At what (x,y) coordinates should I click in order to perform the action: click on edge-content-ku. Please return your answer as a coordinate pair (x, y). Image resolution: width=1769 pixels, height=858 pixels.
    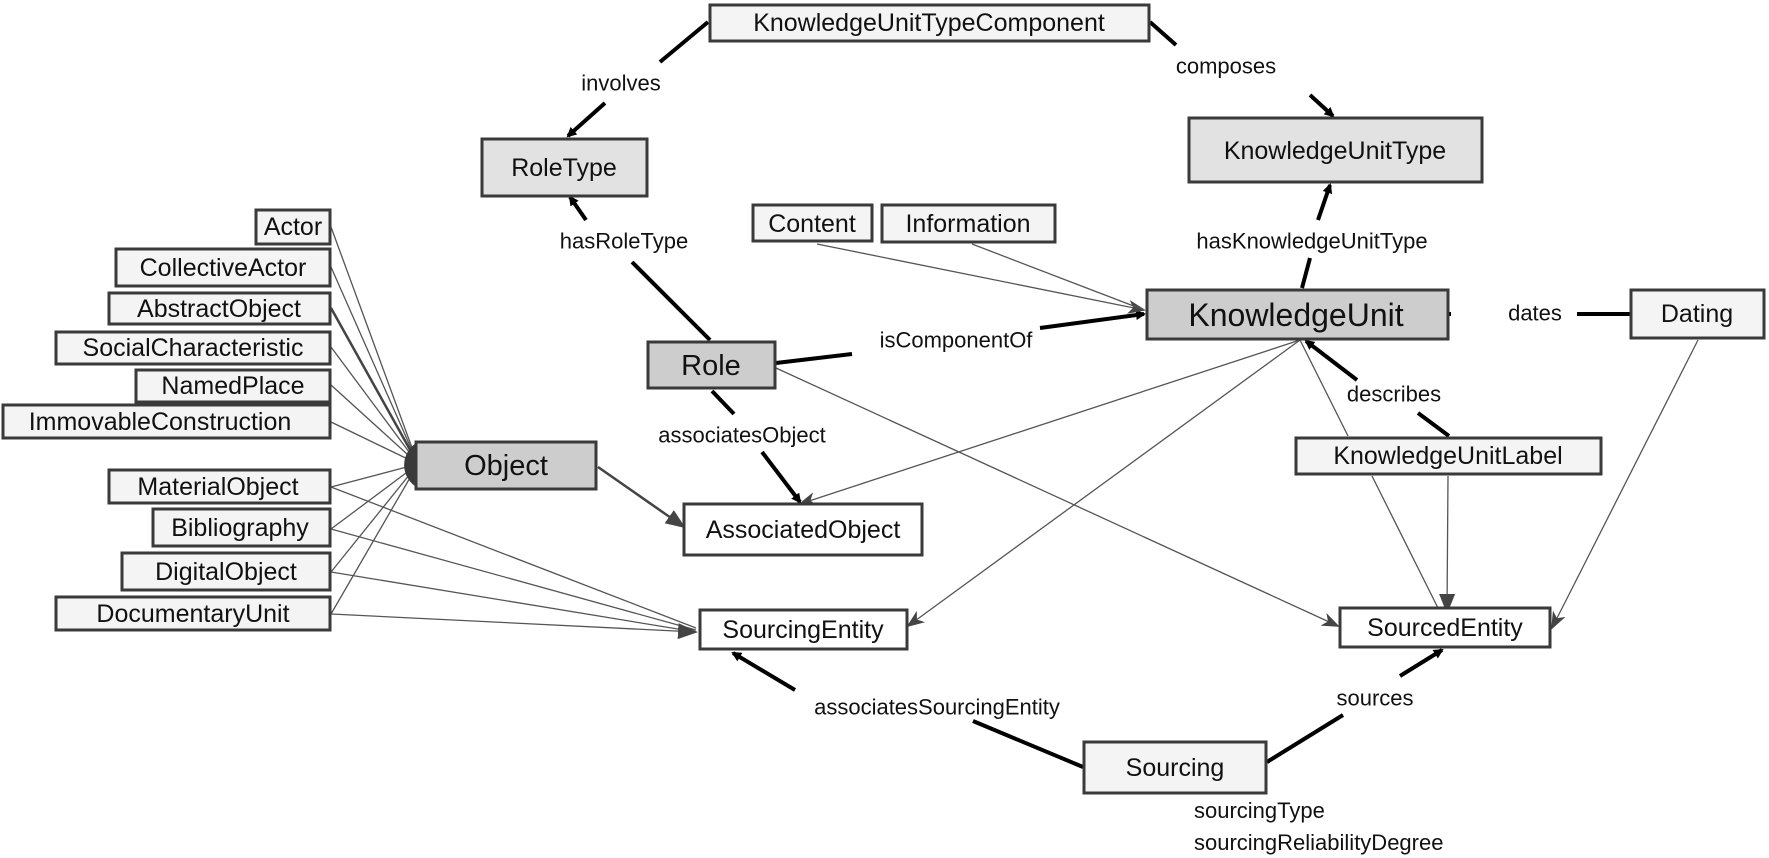
    Looking at the image, I should click on (981, 278).